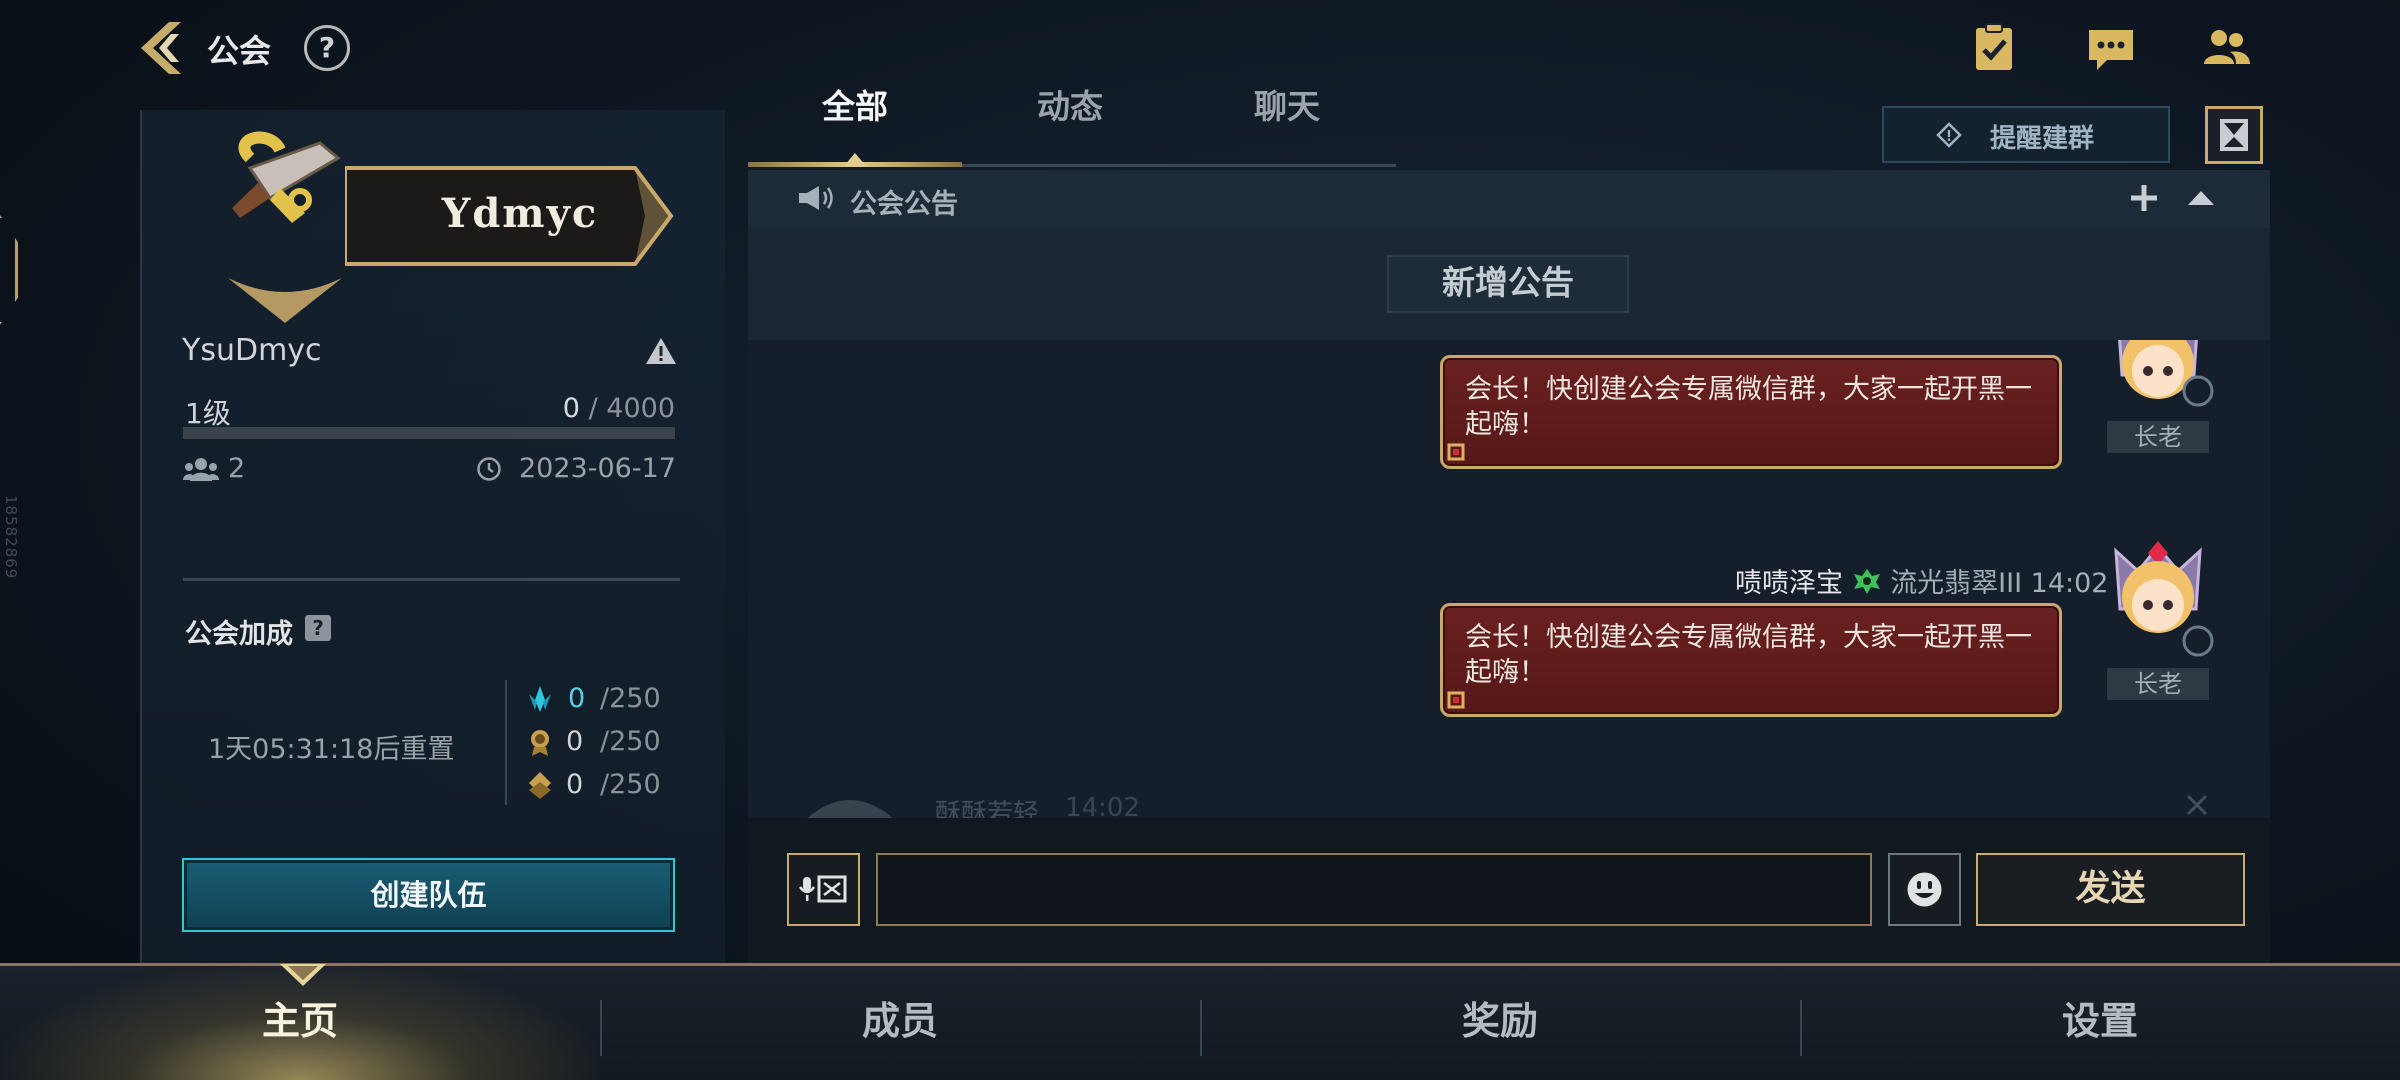  Describe the element at coordinates (489, 469) in the screenshot. I see `clock-icon` at that location.